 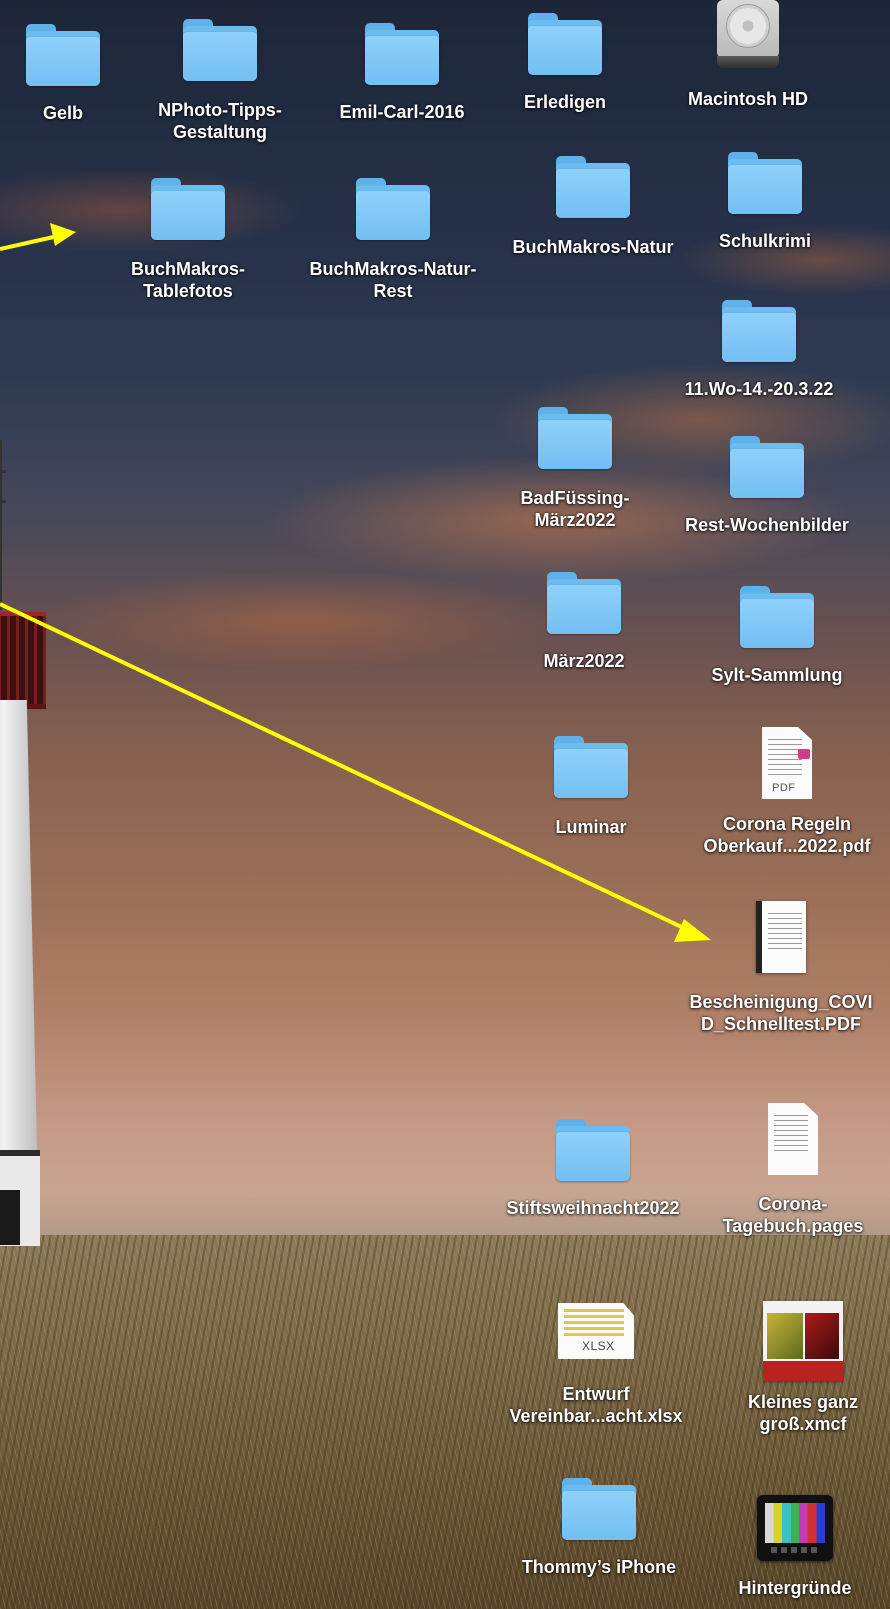 I want to click on item-label-line2: März2022, so click(x=575, y=520).